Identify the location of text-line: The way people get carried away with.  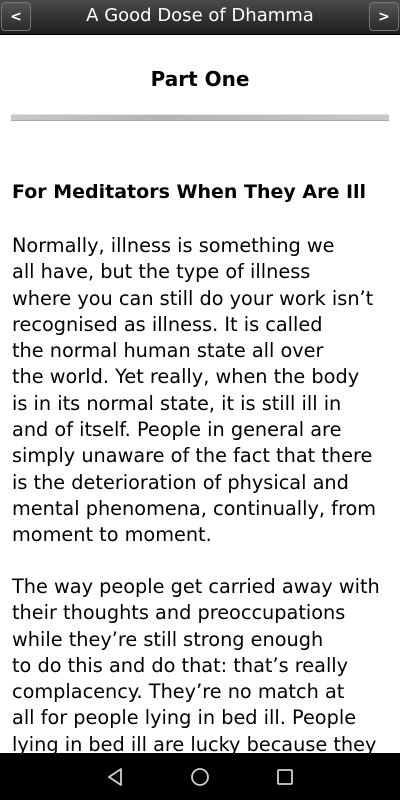
(196, 586).